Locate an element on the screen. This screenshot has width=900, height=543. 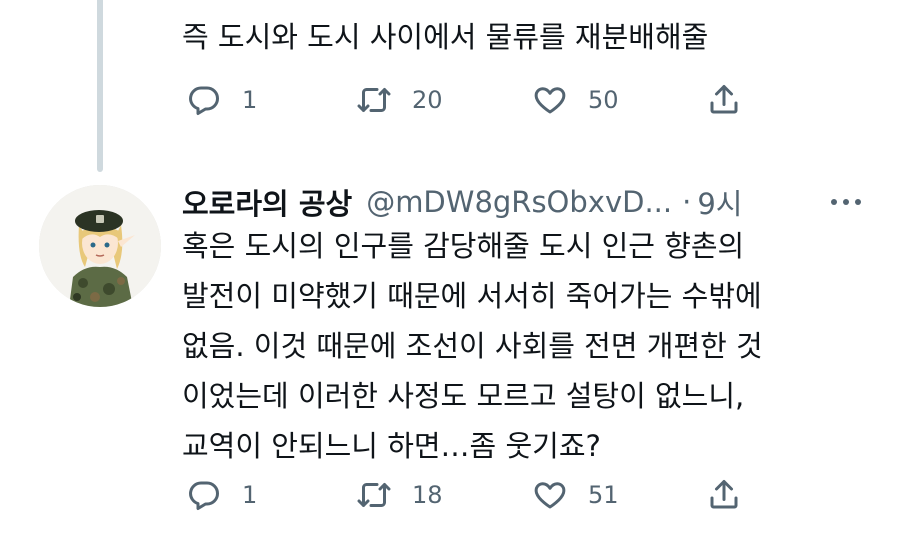
like-button: 51 is located at coordinates (575, 495).